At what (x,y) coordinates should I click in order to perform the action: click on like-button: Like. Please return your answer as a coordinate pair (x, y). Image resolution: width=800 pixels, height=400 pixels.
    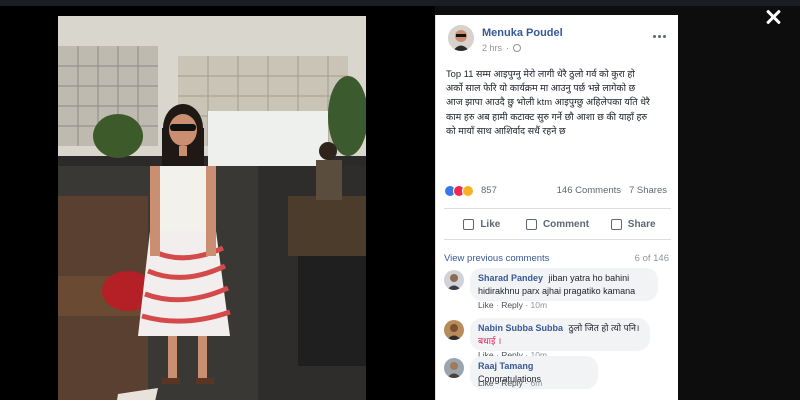
    Looking at the image, I should click on (482, 224).